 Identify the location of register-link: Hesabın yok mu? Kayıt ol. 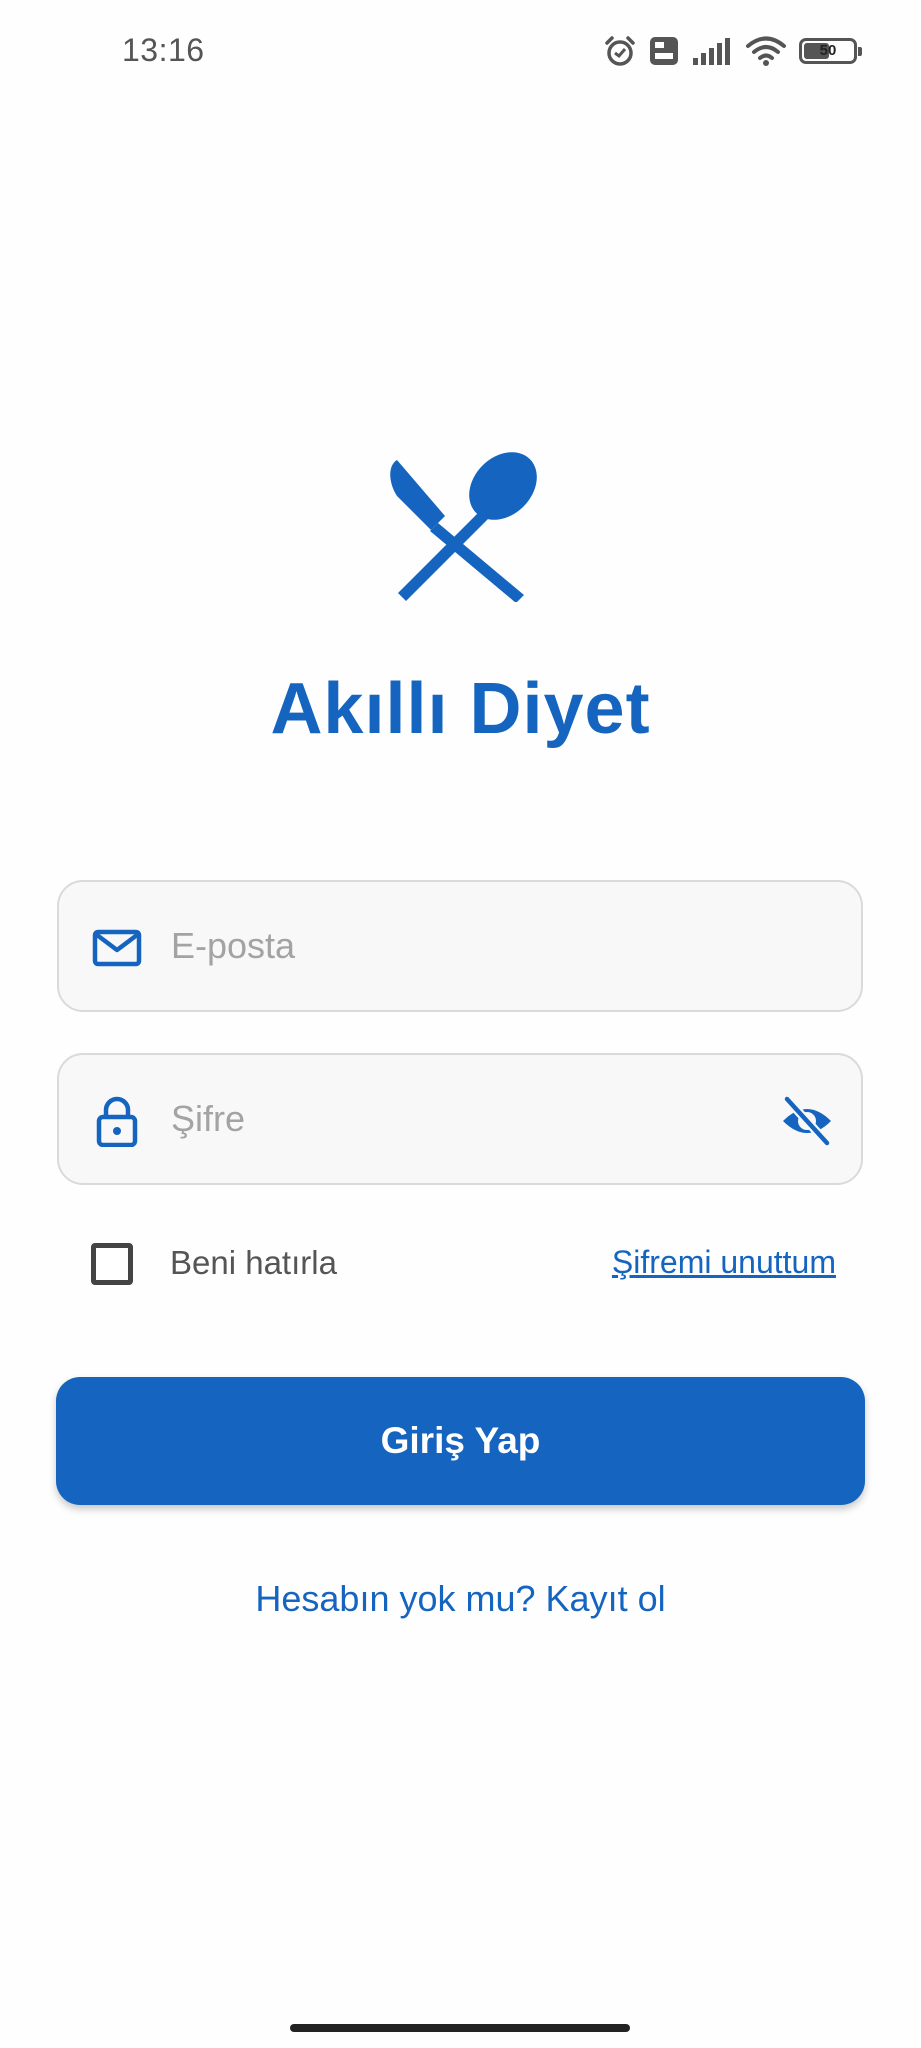
(460, 1599).